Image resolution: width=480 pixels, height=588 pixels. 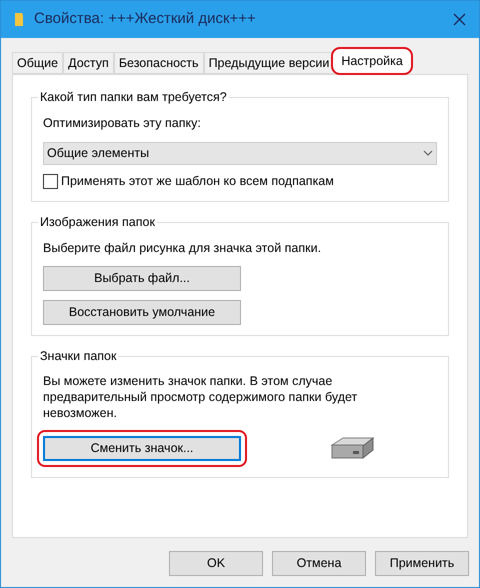 What do you see at coordinates (97, 222) in the screenshot?
I see `group-legend: Изображения папок` at bounding box center [97, 222].